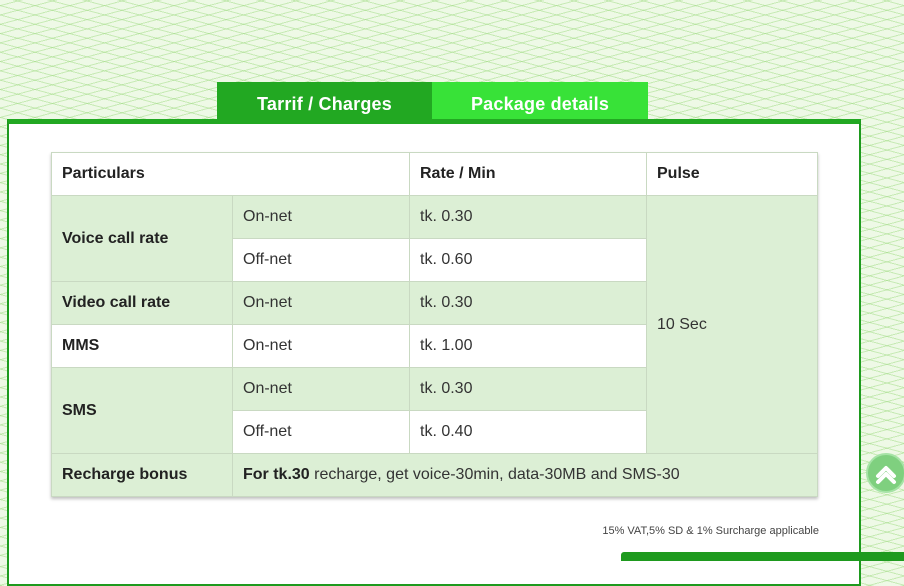  What do you see at coordinates (230, 174) in the screenshot?
I see `header-particulars: Particulars` at bounding box center [230, 174].